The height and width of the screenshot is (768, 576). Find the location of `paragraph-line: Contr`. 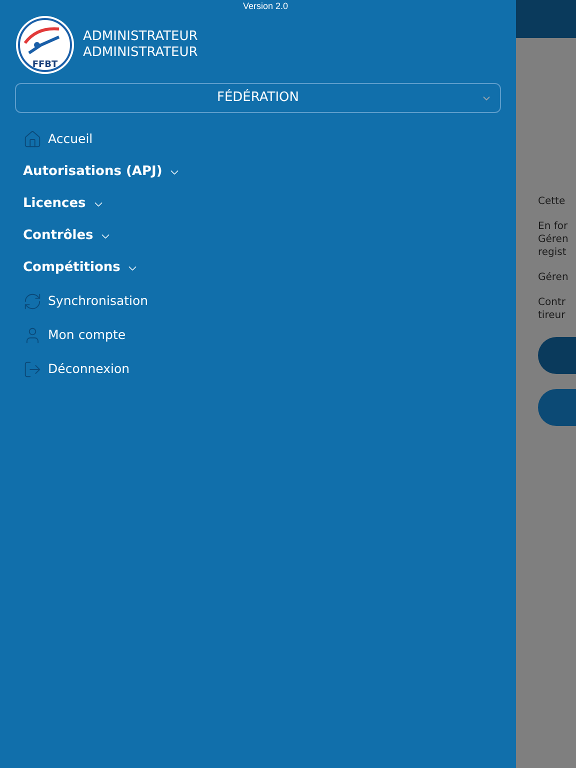

paragraph-line: Contr is located at coordinates (552, 302).